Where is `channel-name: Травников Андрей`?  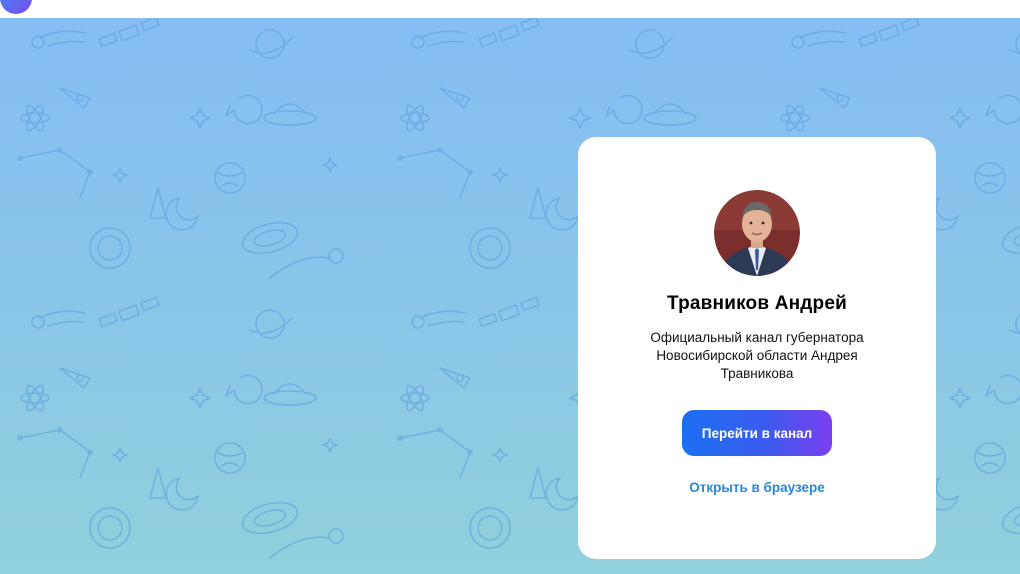
channel-name: Травников Андрей is located at coordinates (757, 303).